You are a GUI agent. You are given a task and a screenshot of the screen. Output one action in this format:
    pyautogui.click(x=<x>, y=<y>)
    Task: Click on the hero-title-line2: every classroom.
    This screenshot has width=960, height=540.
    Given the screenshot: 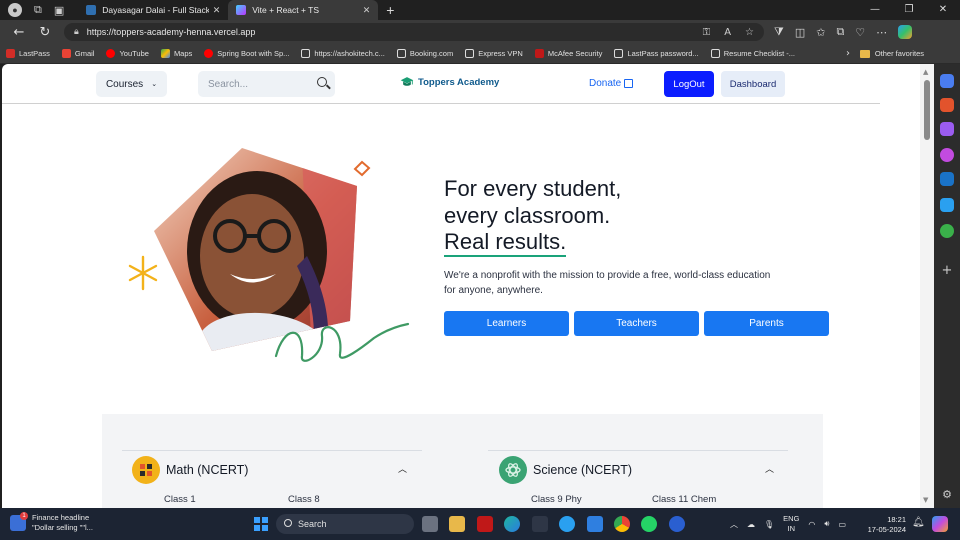 What is the action you would take?
    pyautogui.click(x=527, y=215)
    